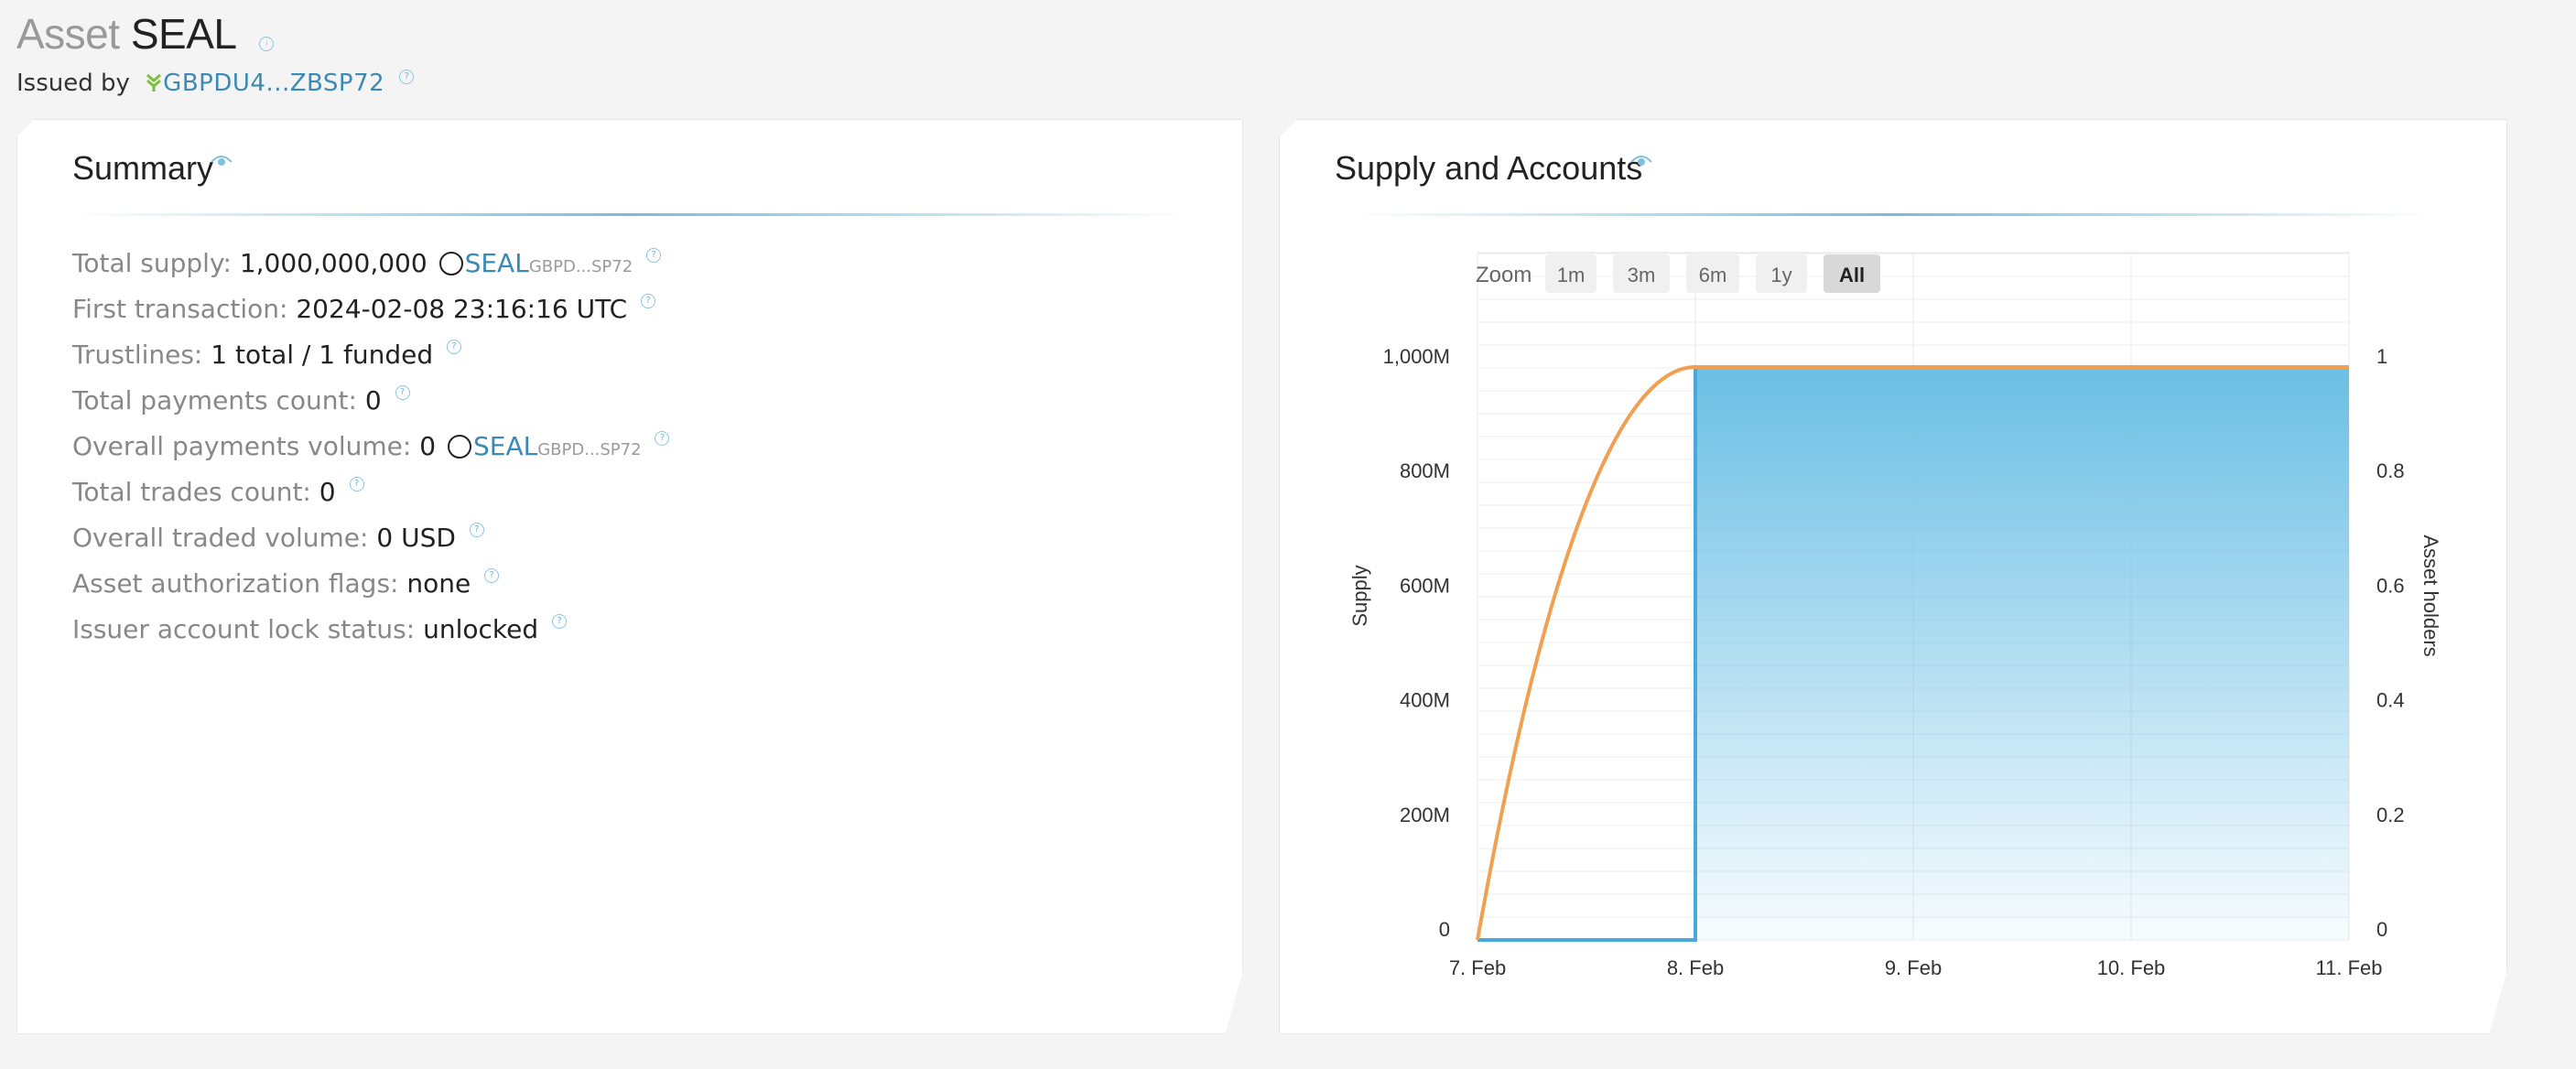 Image resolution: width=2576 pixels, height=1069 pixels. What do you see at coordinates (1425, 815) in the screenshot?
I see `y-left-tick-label: 200M` at bounding box center [1425, 815].